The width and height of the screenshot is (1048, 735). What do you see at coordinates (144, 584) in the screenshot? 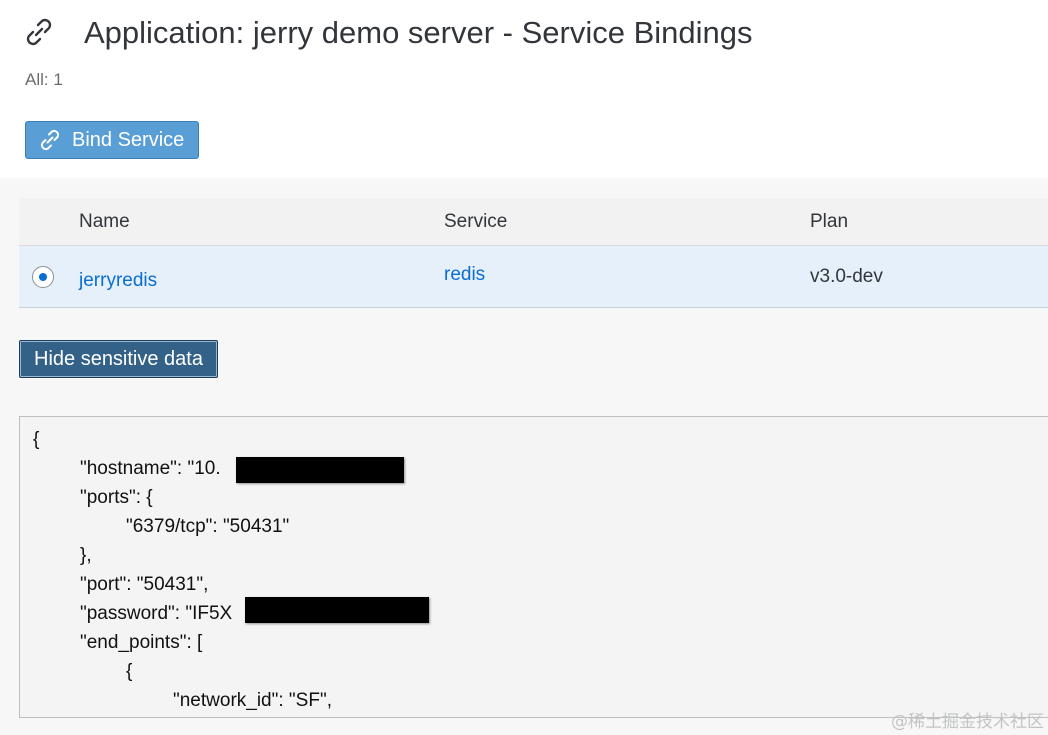
I see `code-line: "port": "50431",` at bounding box center [144, 584].